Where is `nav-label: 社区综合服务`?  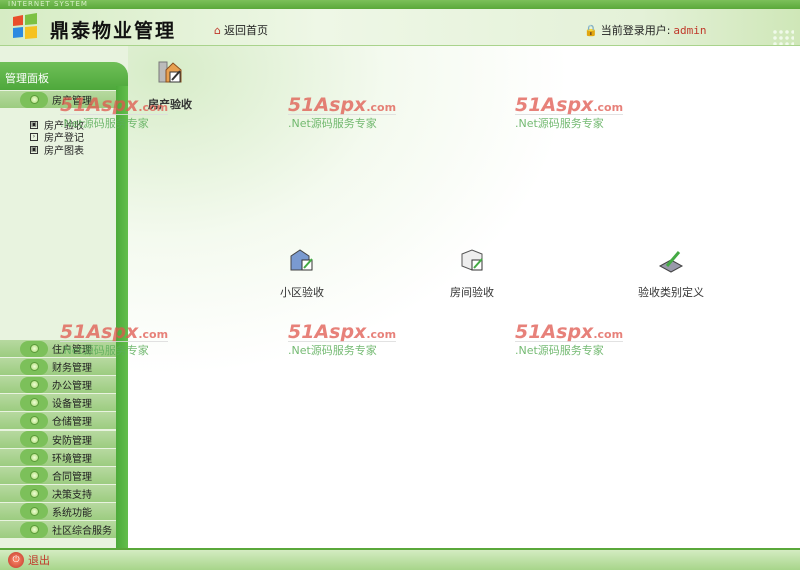 nav-label: 社区综合服务 is located at coordinates (82, 531).